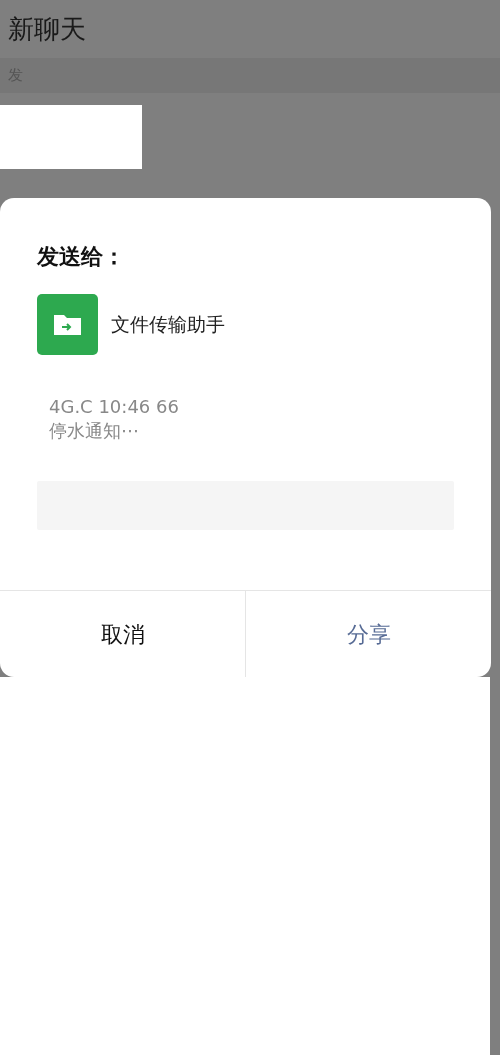 This screenshot has width=500, height=1058. I want to click on dialog-title: 发送给：, so click(81, 257).